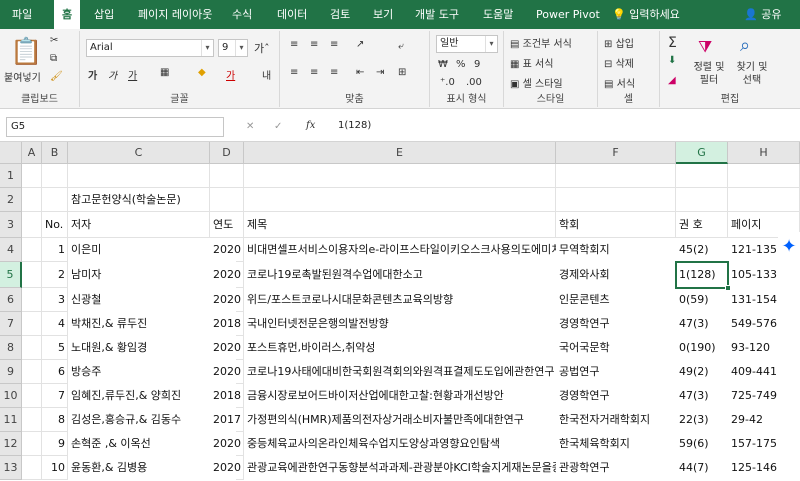  What do you see at coordinates (11, 225) in the screenshot?
I see `row-header-3: 3` at bounding box center [11, 225].